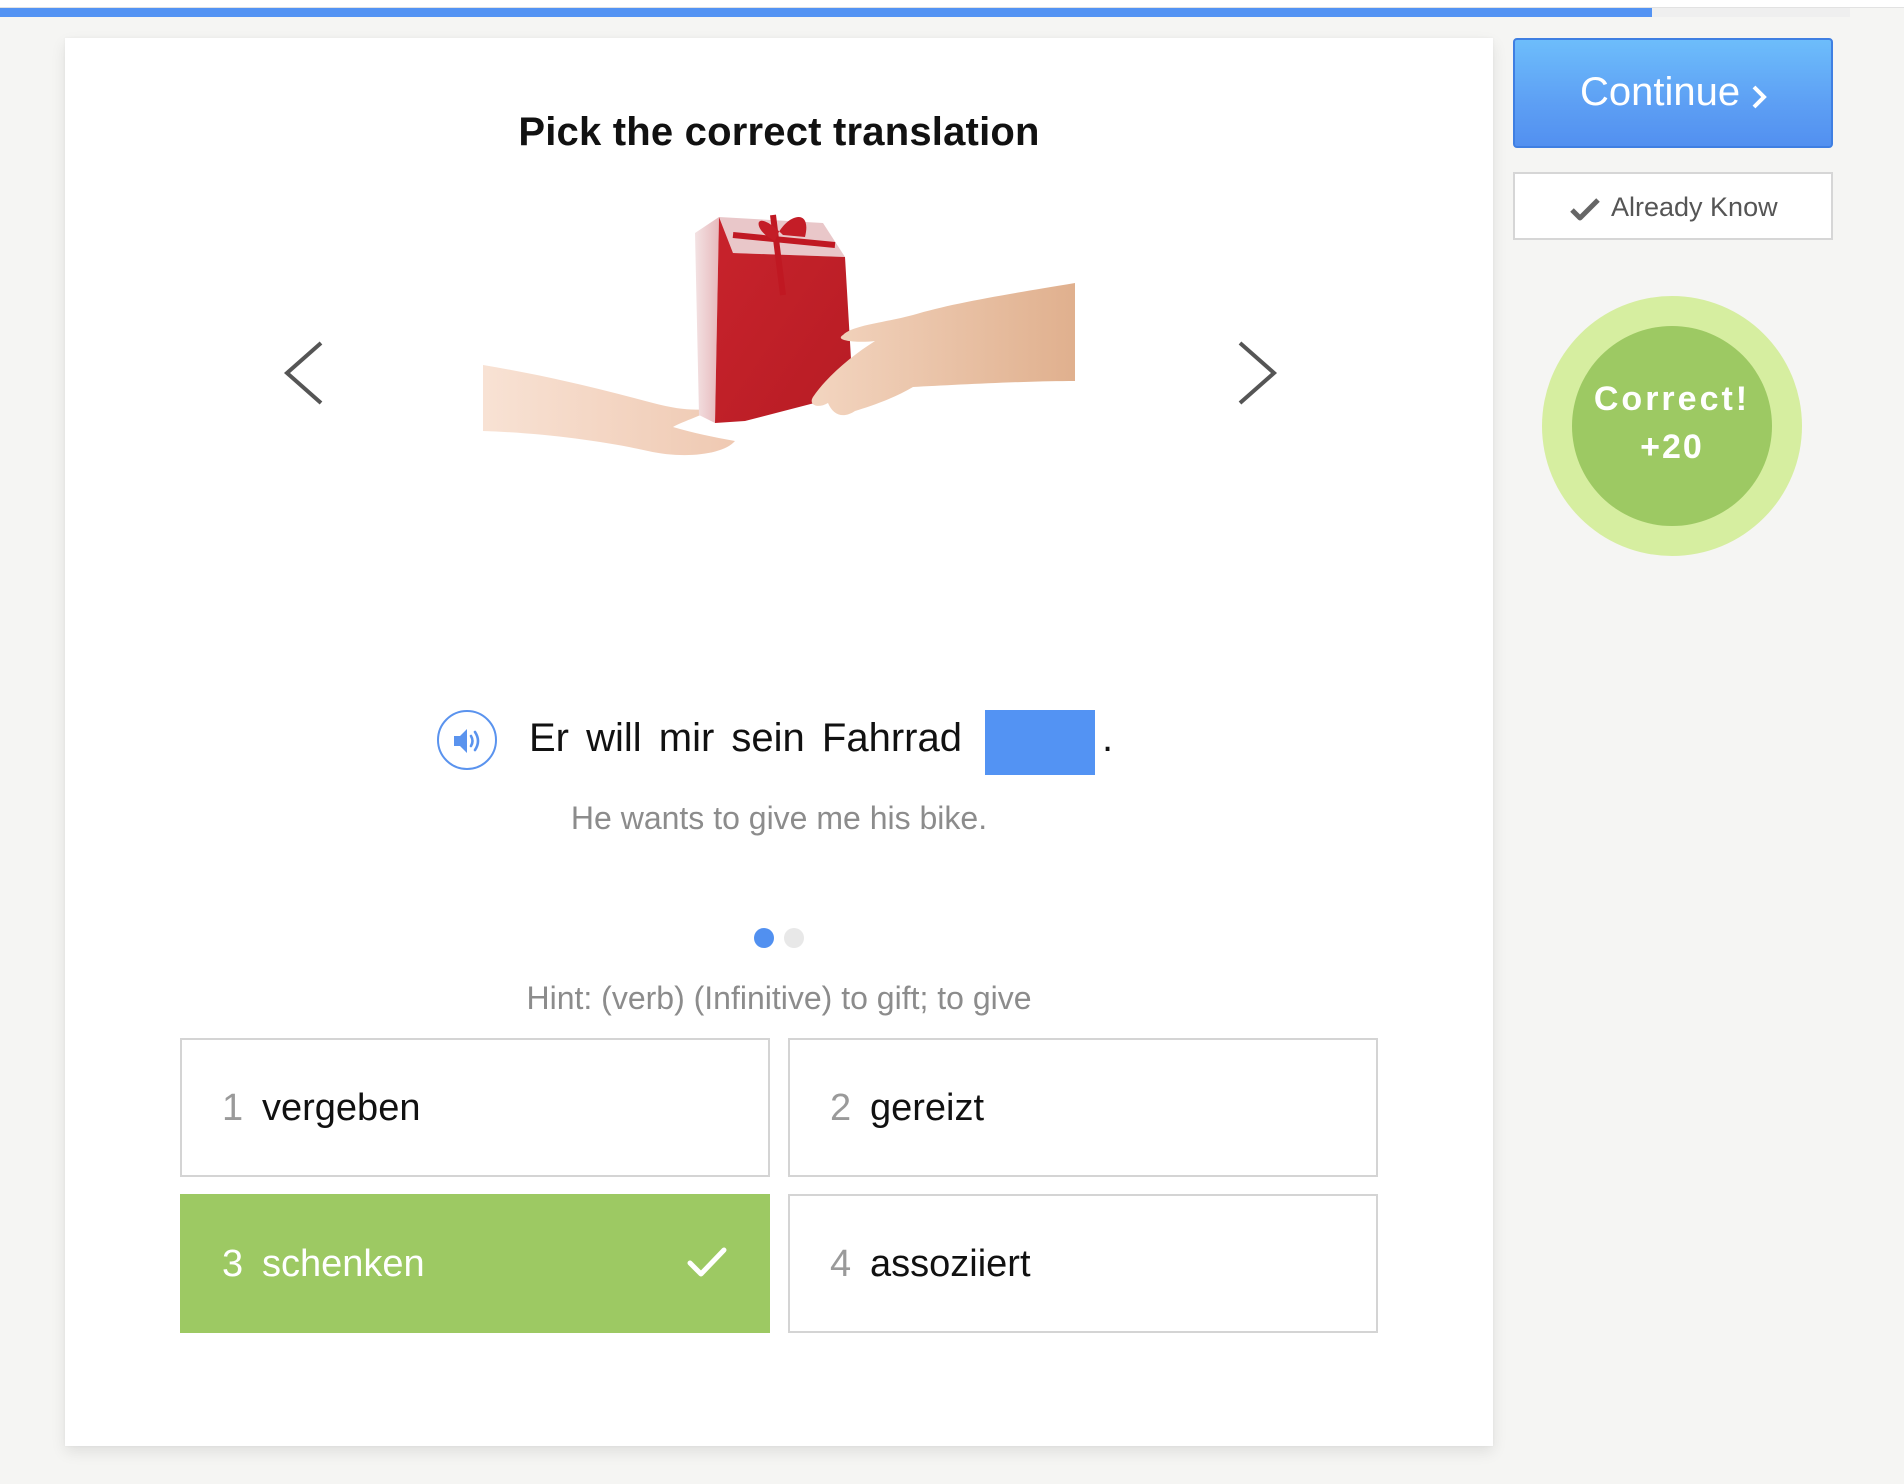  Describe the element at coordinates (233, 1108) in the screenshot. I see `choice-number: 1` at that location.